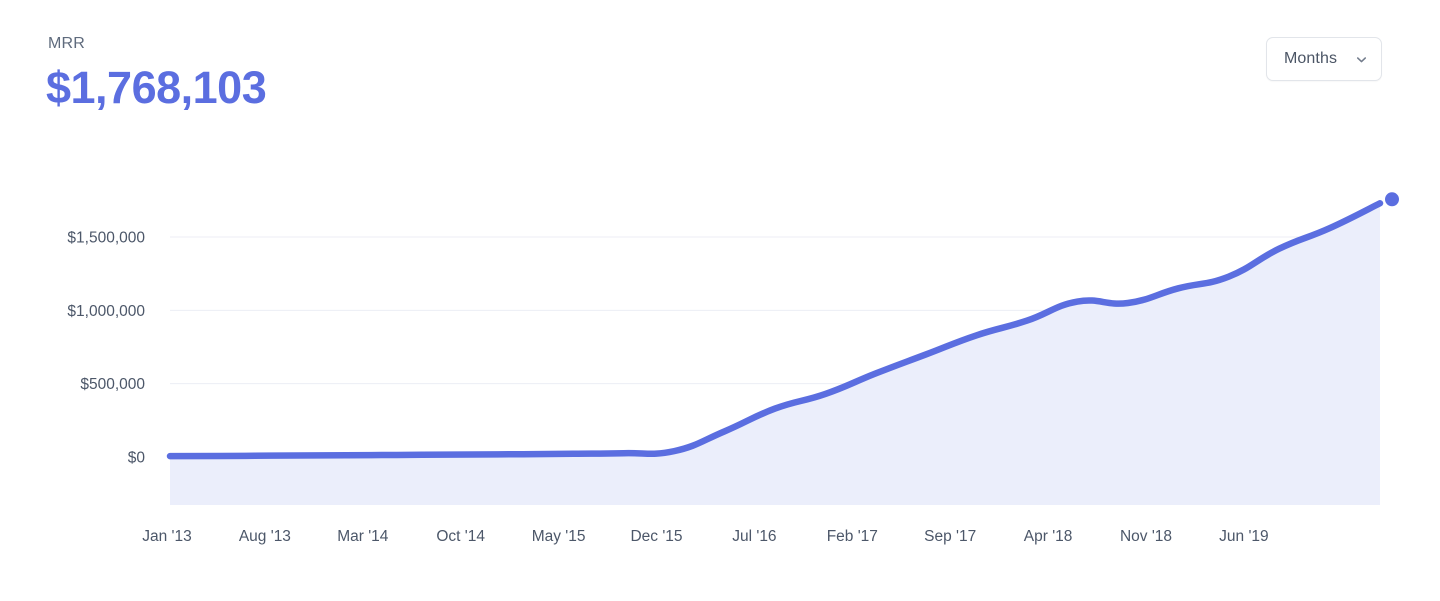  Describe the element at coordinates (137, 458) in the screenshot. I see `y-axis-tick-label: $0` at that location.